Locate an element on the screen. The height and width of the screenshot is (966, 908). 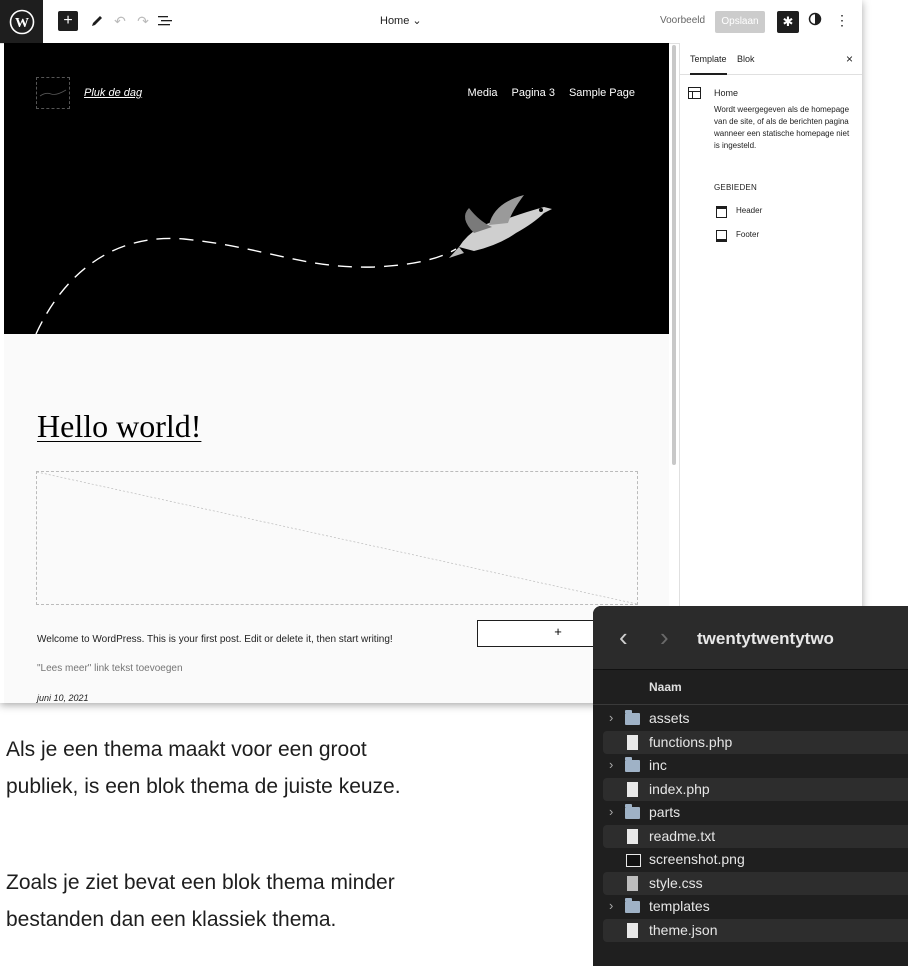
file-name: readme.txt is located at coordinates (682, 836).